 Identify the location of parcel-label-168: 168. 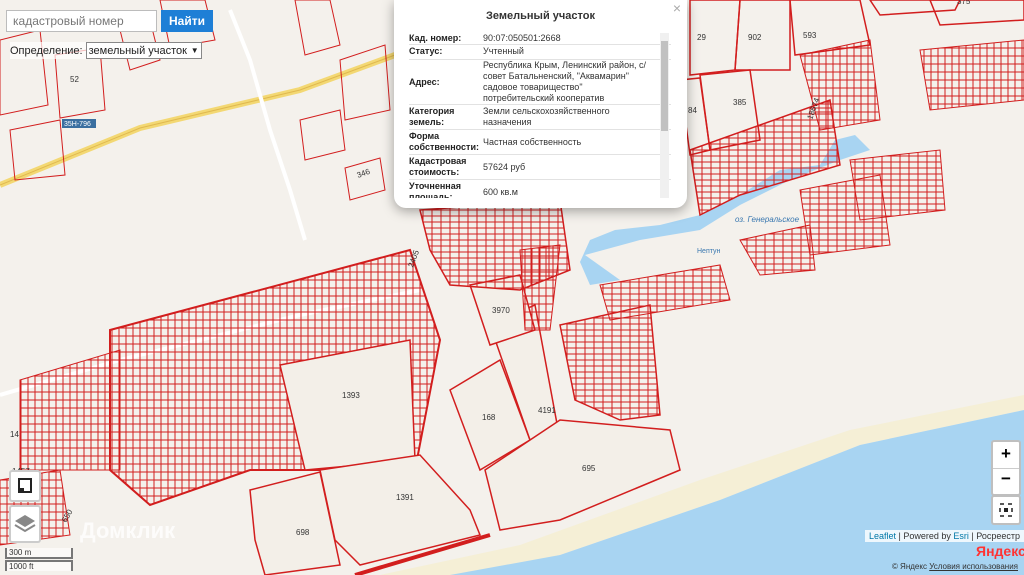
(489, 417).